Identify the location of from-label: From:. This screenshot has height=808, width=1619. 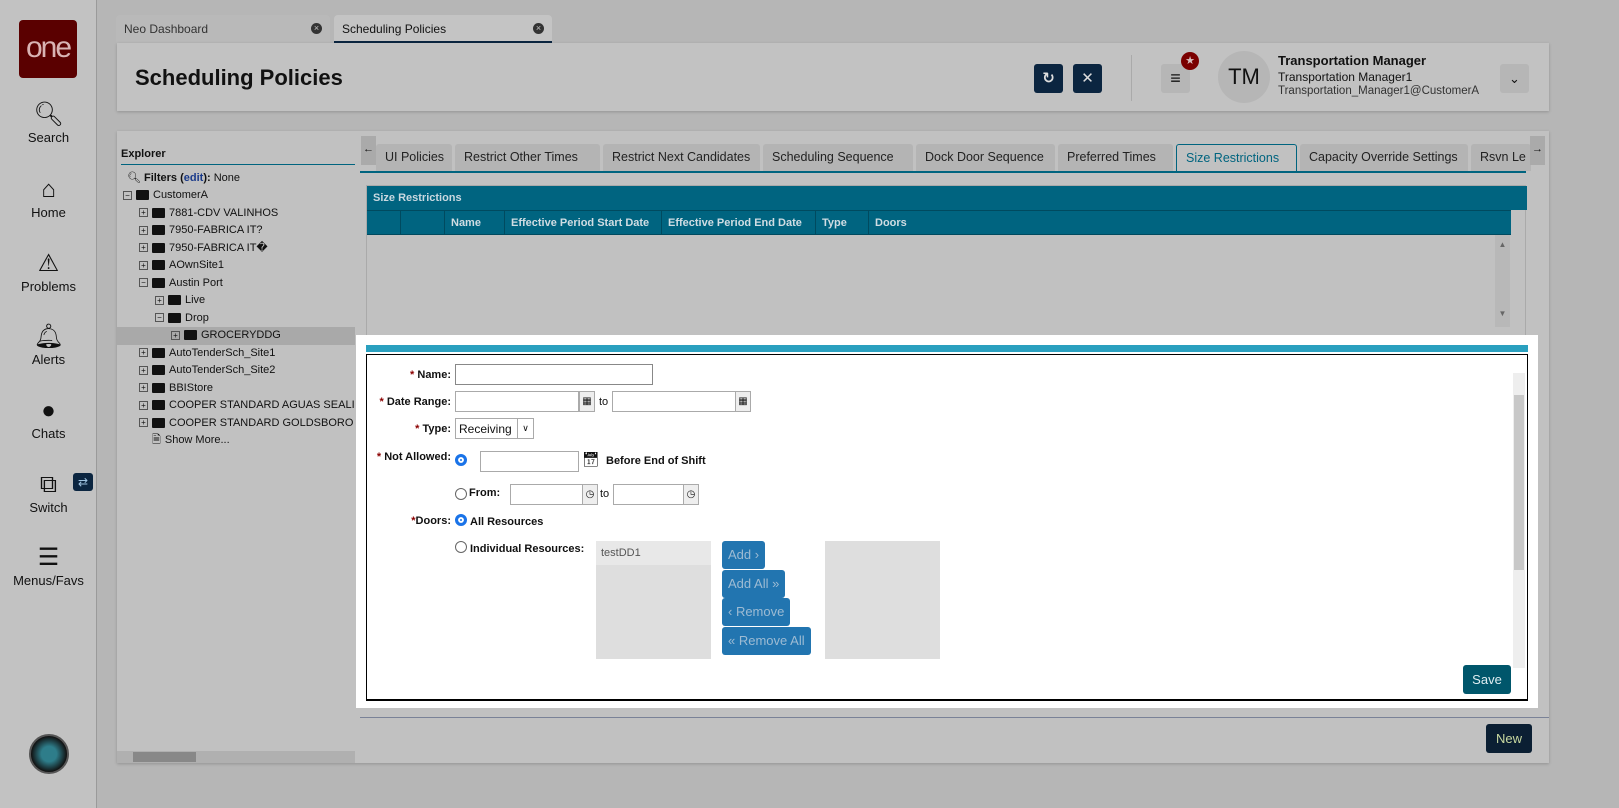
(485, 493).